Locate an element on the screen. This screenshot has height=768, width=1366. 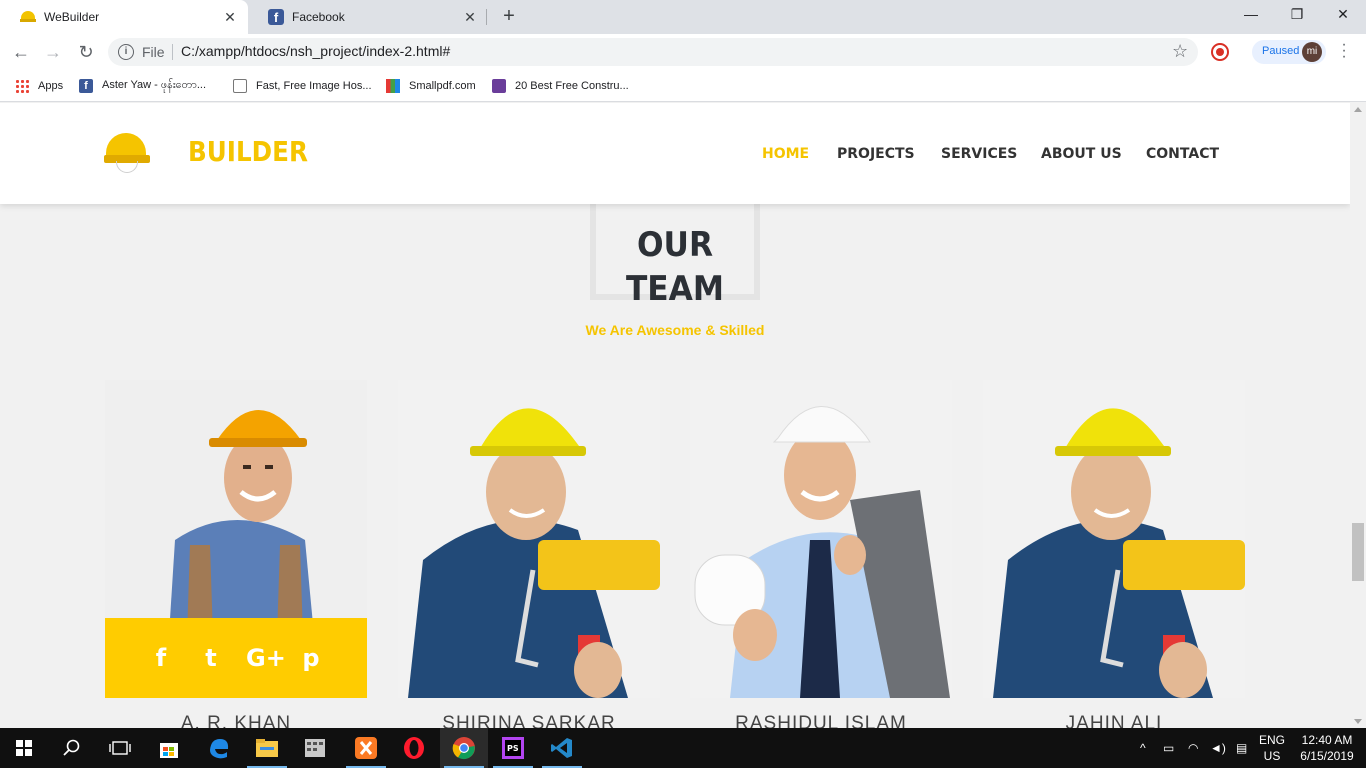
nav-contact: CONTACT is located at coordinates (1182, 154).